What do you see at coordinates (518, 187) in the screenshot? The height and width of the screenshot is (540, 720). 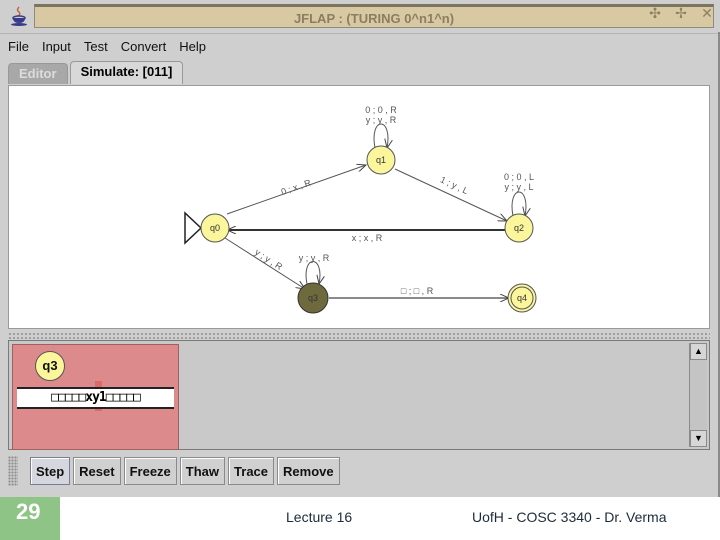 I see `label-q2-loop-b: y ; y , L` at bounding box center [518, 187].